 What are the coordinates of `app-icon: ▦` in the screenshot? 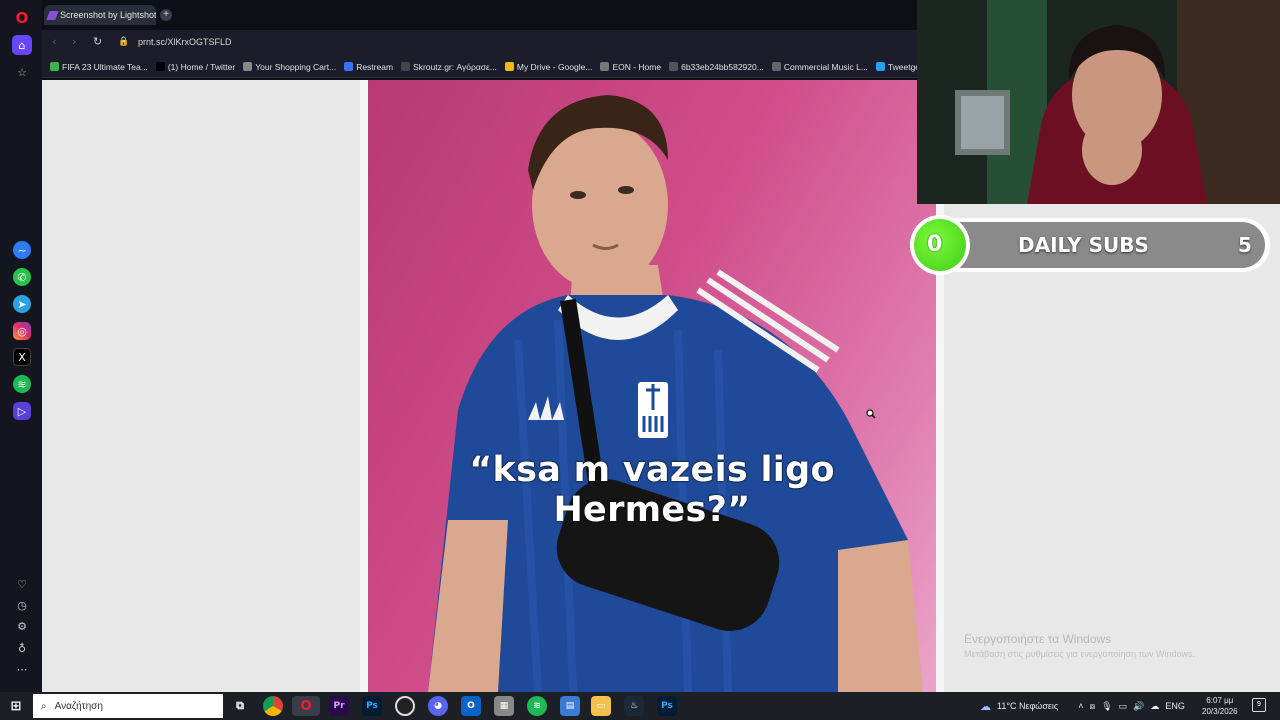 It's located at (504, 706).